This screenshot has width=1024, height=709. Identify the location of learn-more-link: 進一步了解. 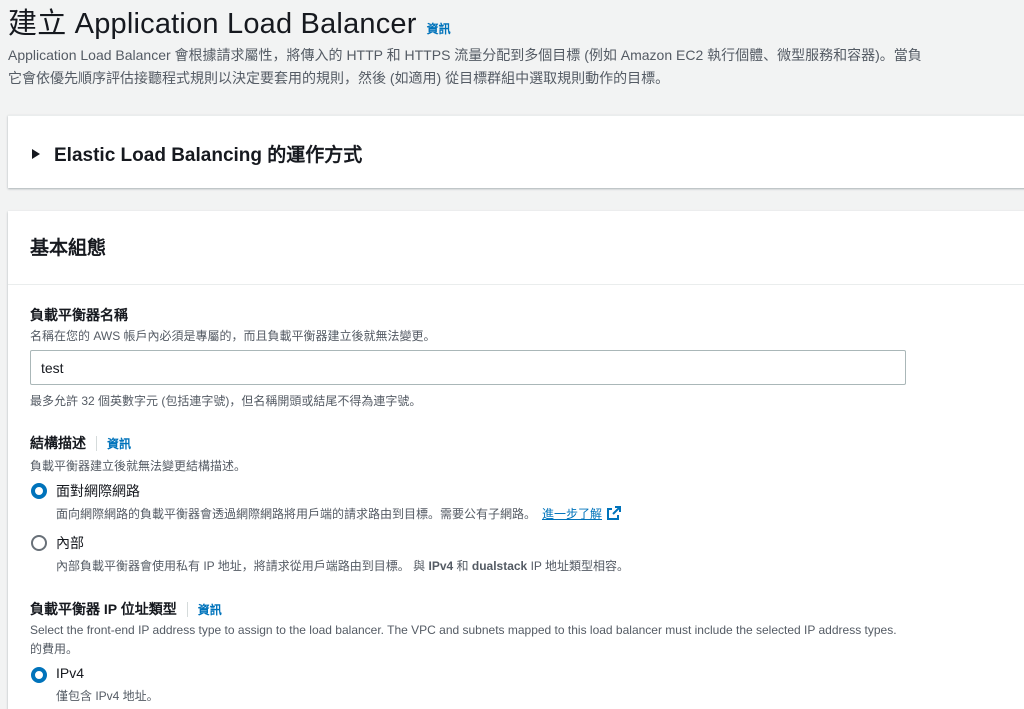
(572, 514).